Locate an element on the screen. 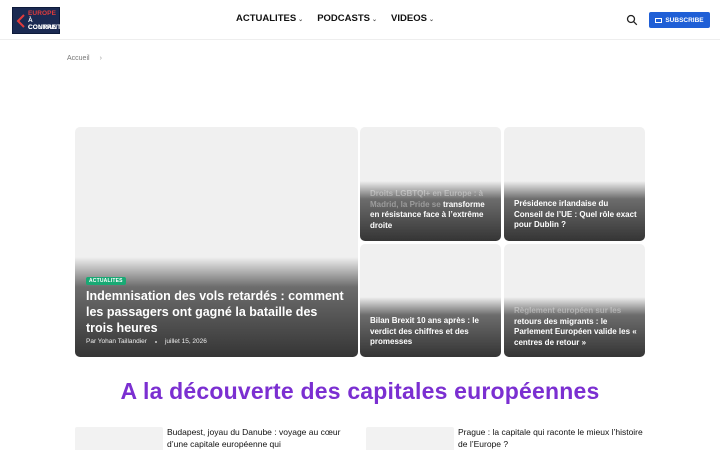 The image size is (720, 450). category-badge: ACTUALITES is located at coordinates (106, 281).